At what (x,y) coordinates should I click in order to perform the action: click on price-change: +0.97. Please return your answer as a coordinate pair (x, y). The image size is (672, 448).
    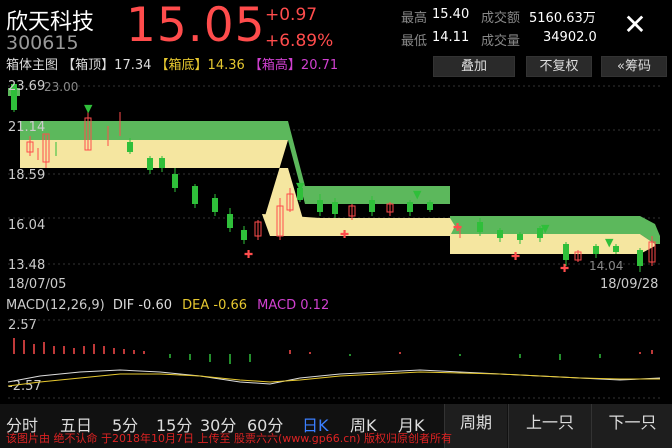
    Looking at the image, I should click on (291, 15).